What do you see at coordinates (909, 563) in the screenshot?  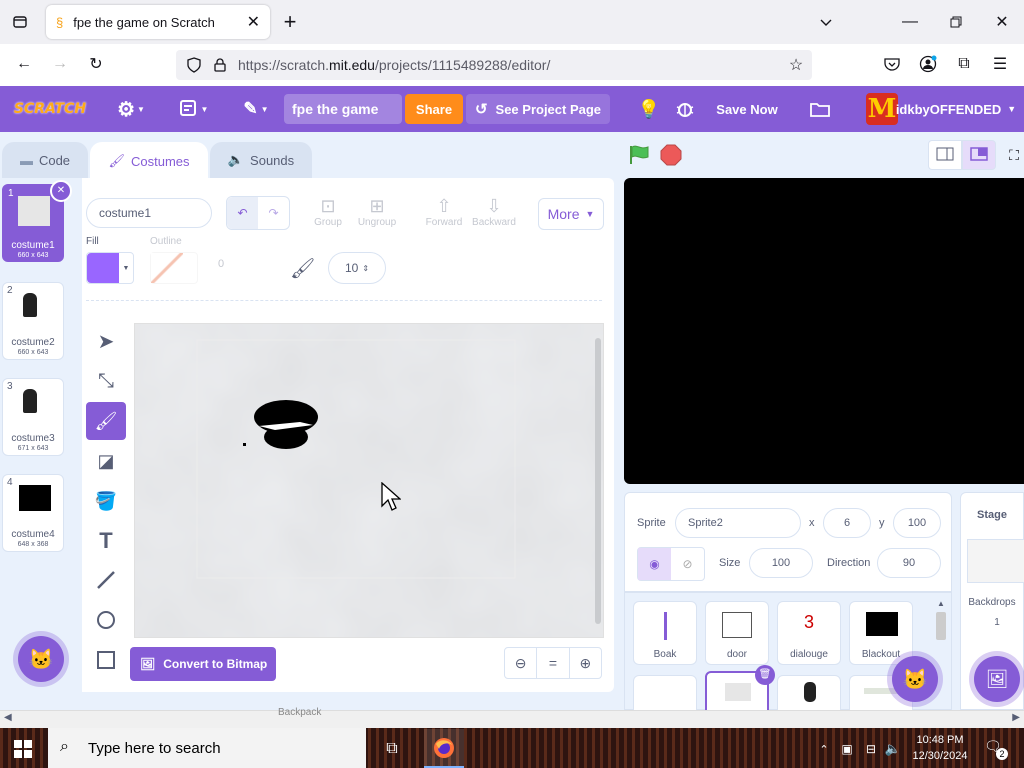 I see `direction-input: 90` at bounding box center [909, 563].